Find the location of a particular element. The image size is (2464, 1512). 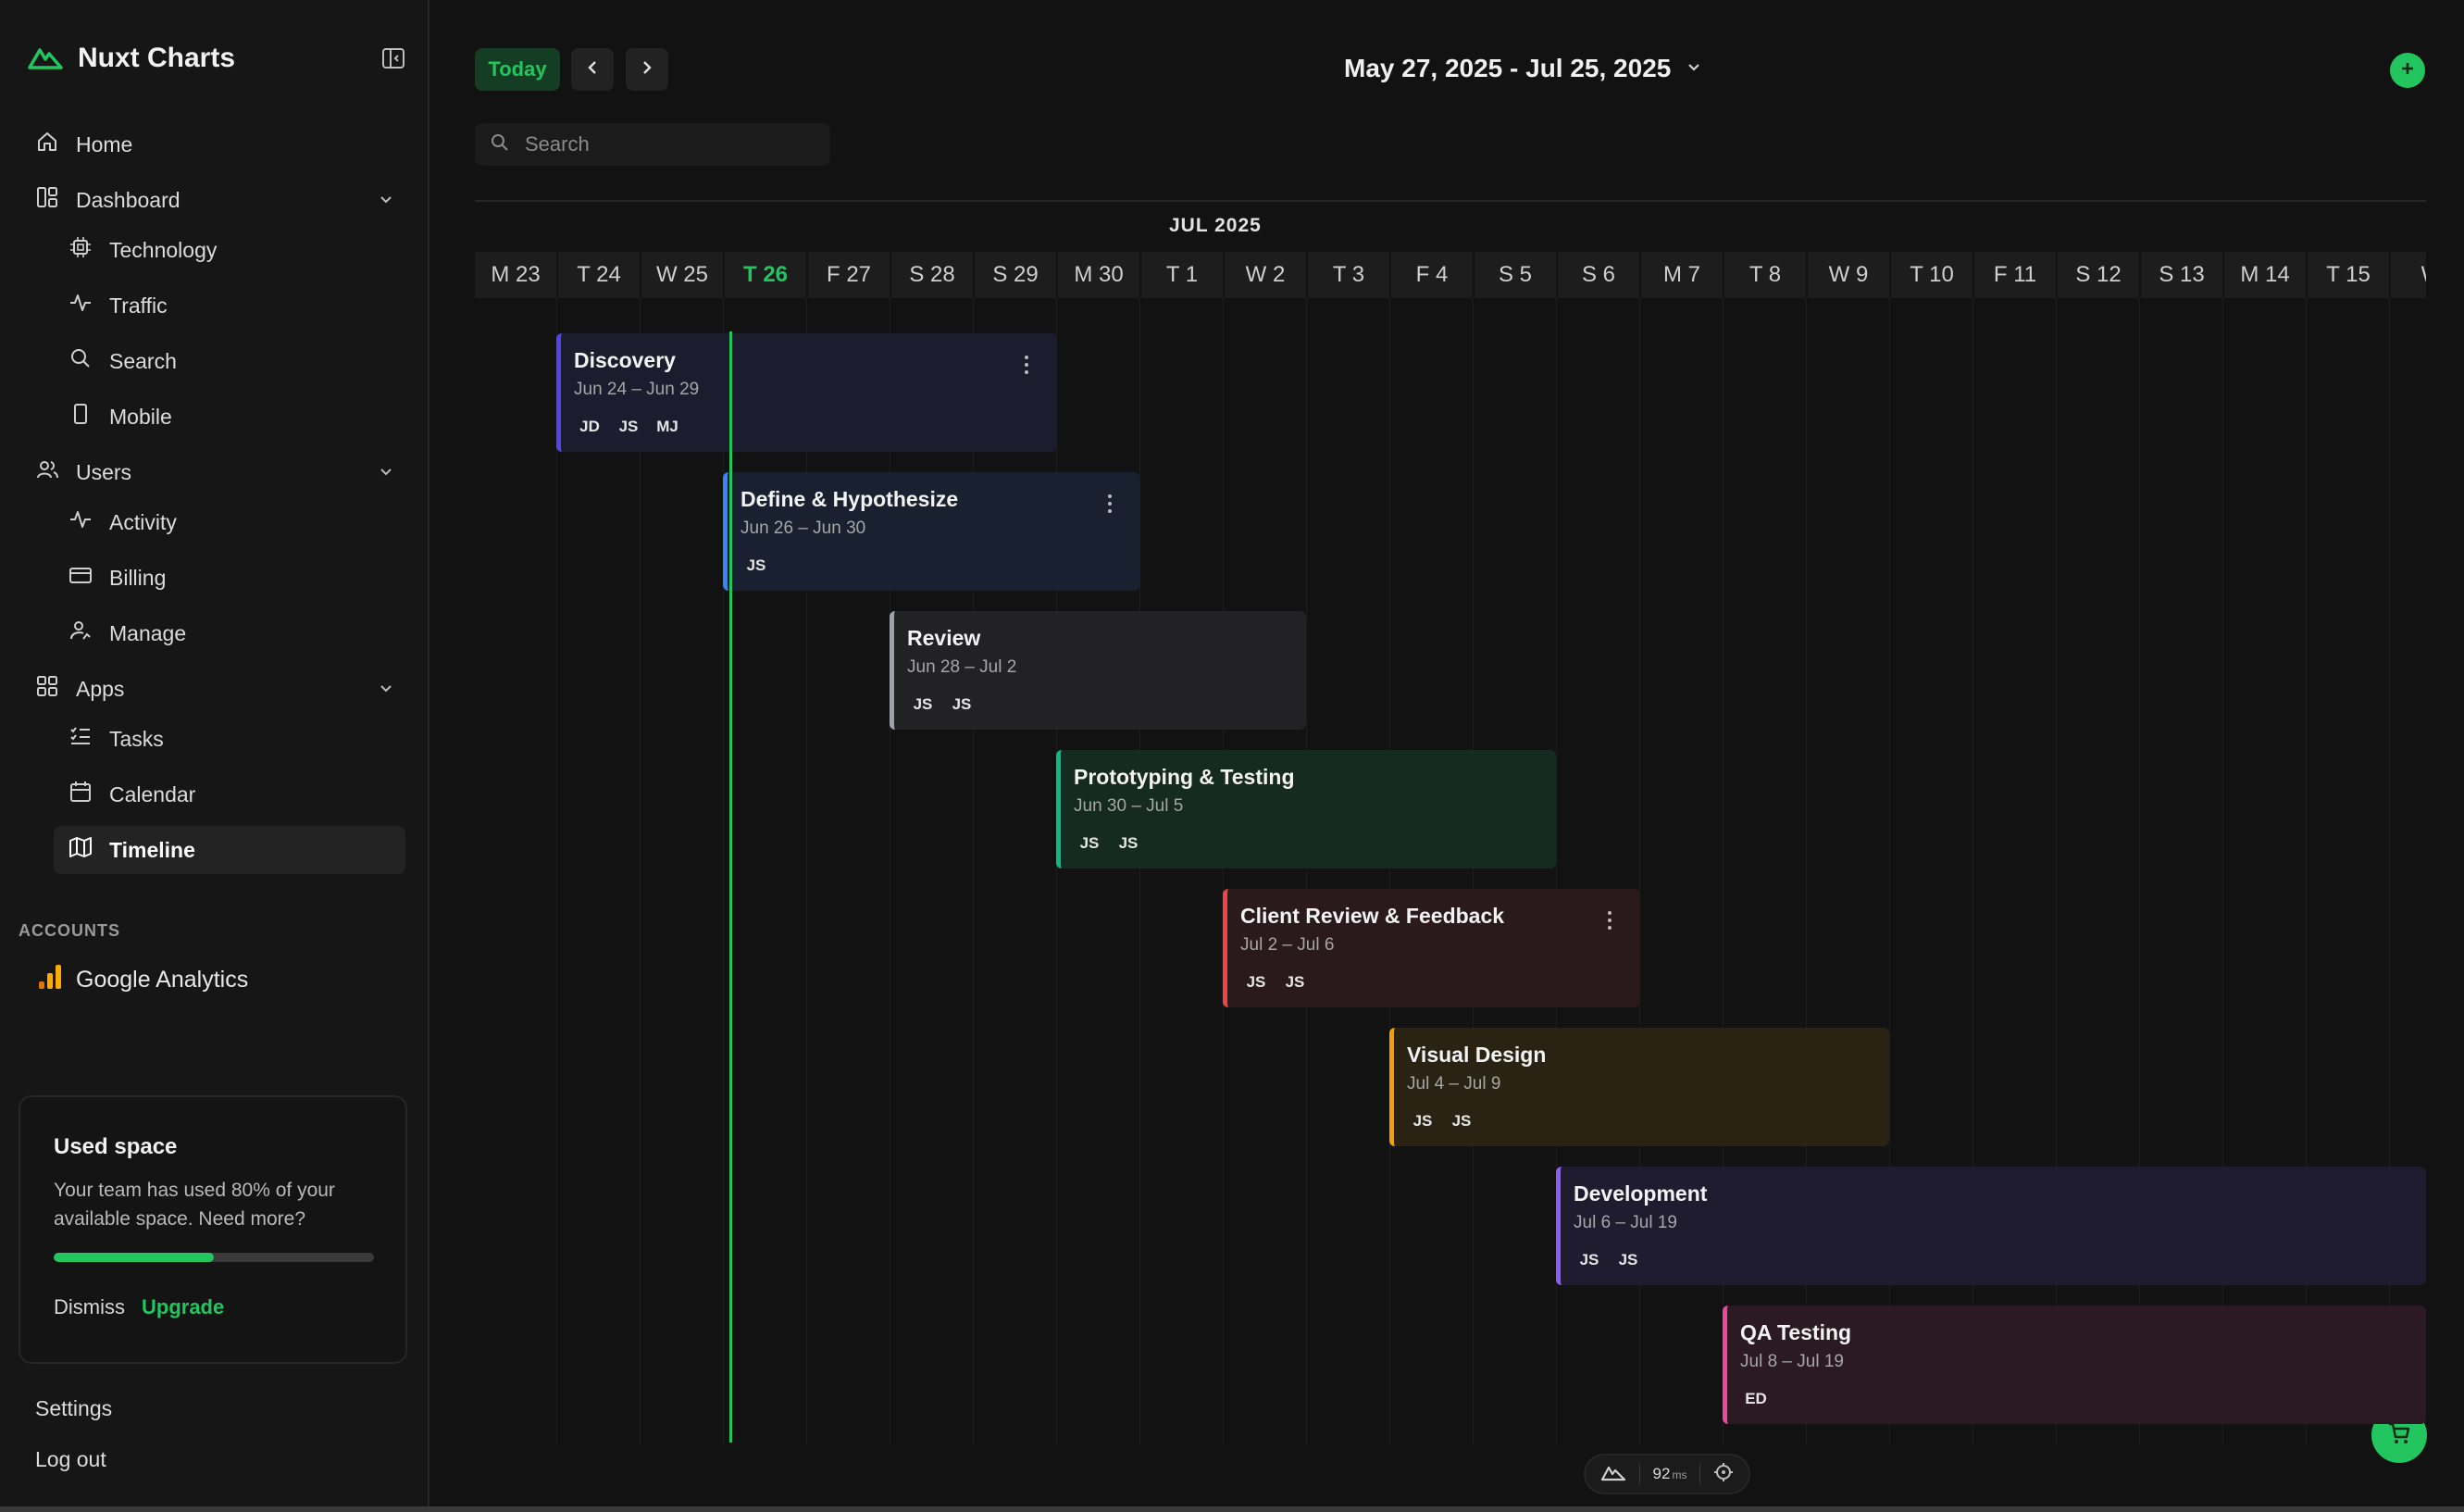

sidebar-item-technology: Technology is located at coordinates (229, 250).